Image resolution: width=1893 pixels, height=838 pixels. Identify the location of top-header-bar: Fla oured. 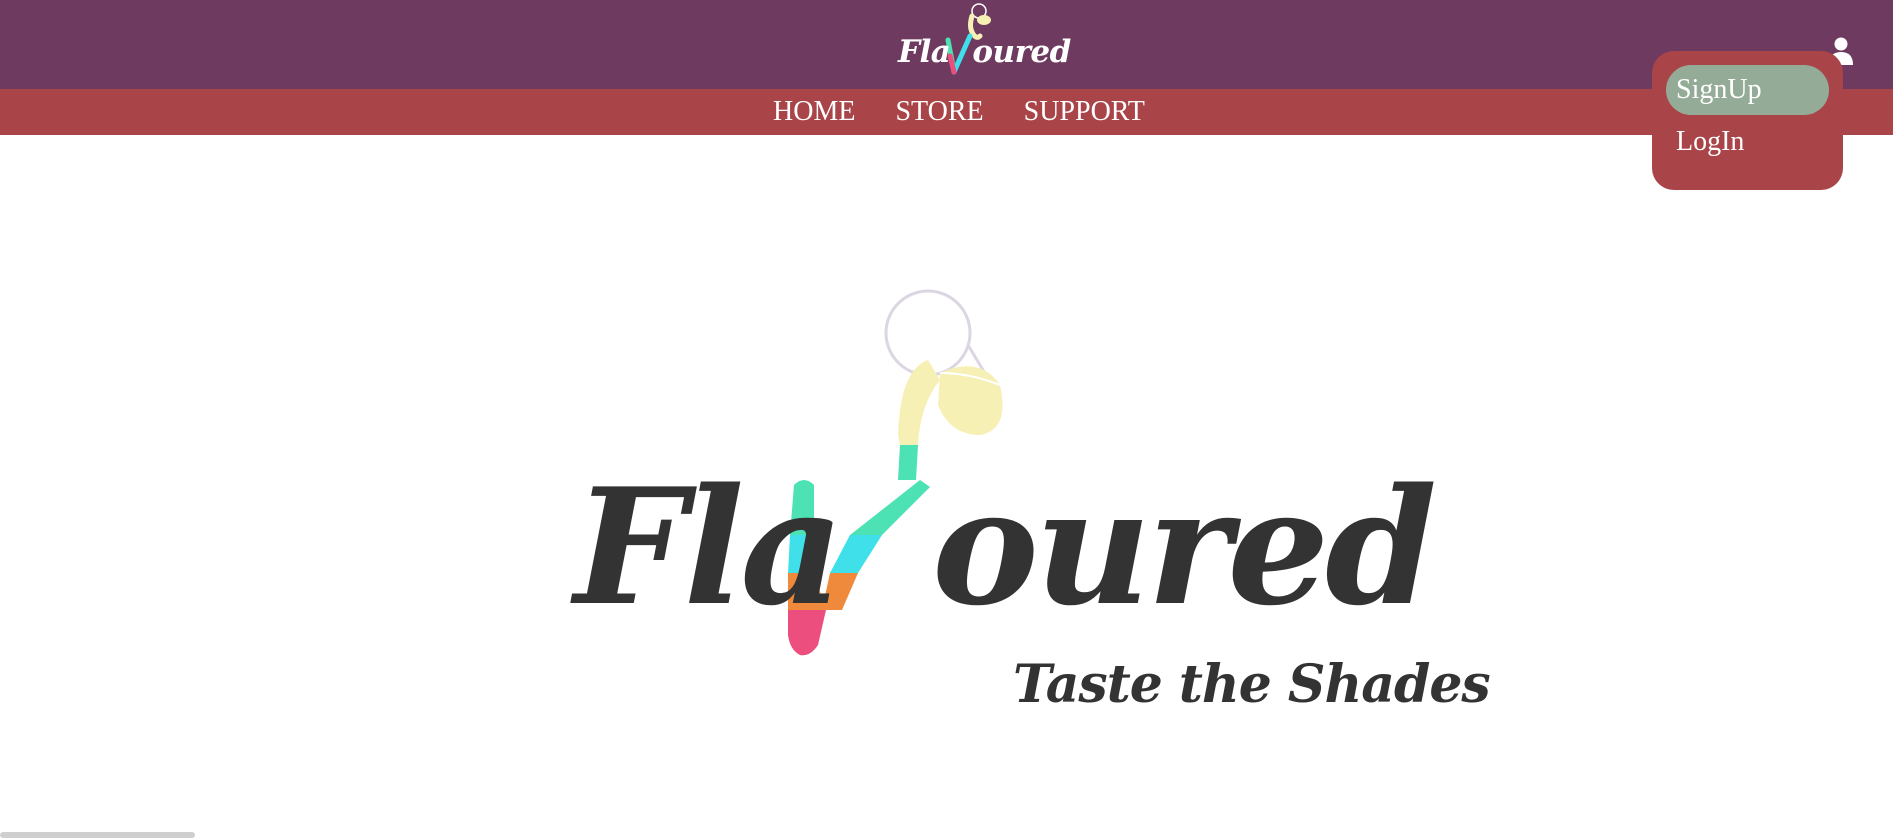
(946, 44).